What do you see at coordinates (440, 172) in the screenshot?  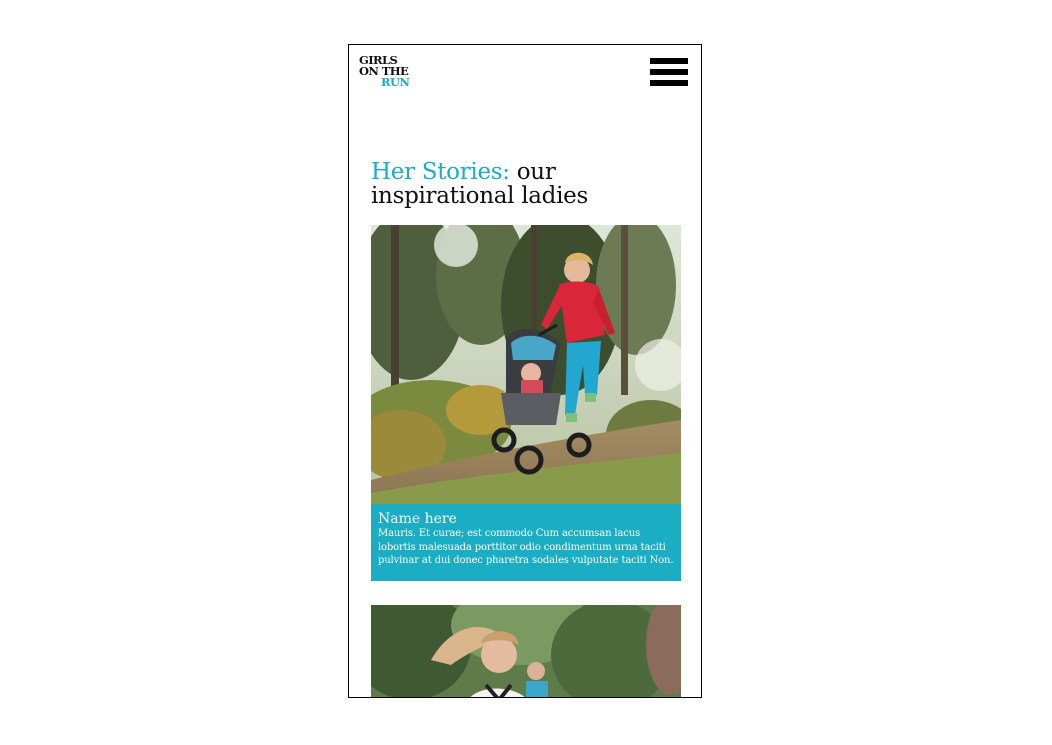 I see `page-title-accent: Her Stories:` at bounding box center [440, 172].